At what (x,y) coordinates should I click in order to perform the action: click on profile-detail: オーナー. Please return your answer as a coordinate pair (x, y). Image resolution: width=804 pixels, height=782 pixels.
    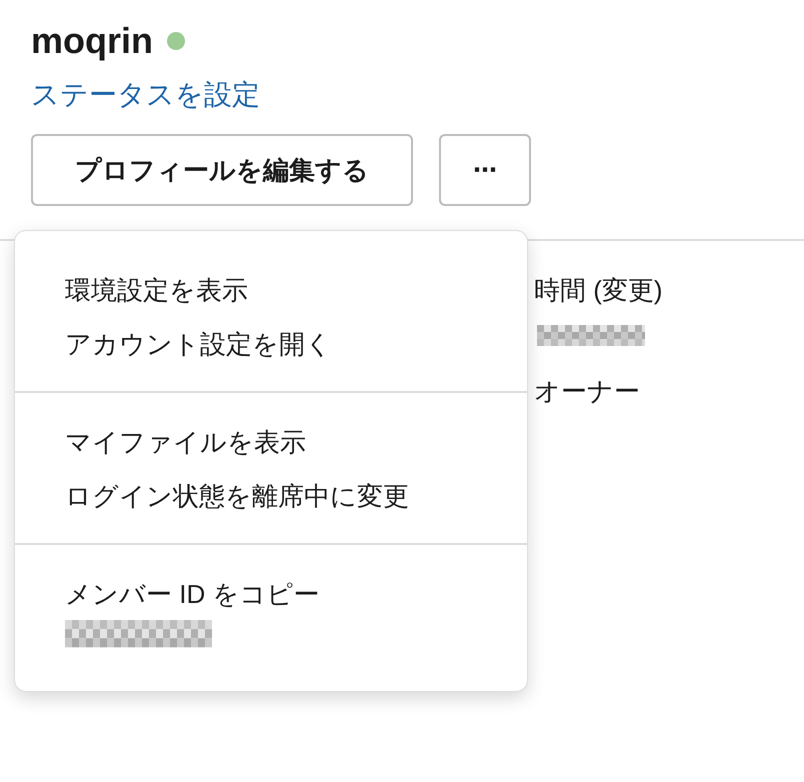
    Looking at the image, I should click on (587, 392).